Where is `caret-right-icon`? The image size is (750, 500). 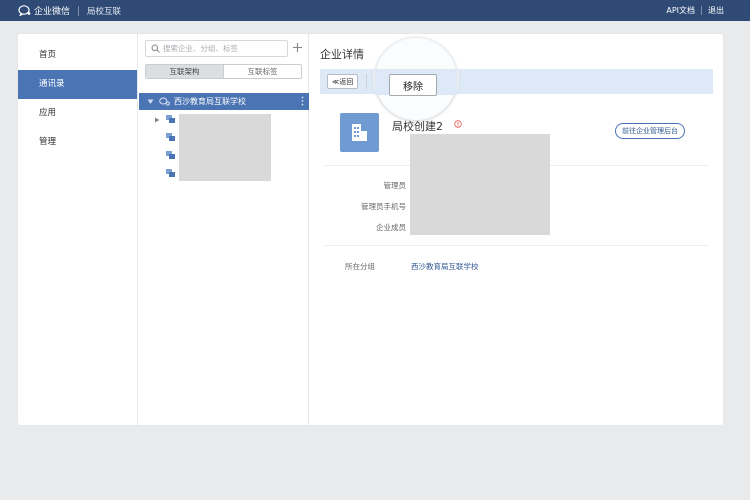 caret-right-icon is located at coordinates (157, 120).